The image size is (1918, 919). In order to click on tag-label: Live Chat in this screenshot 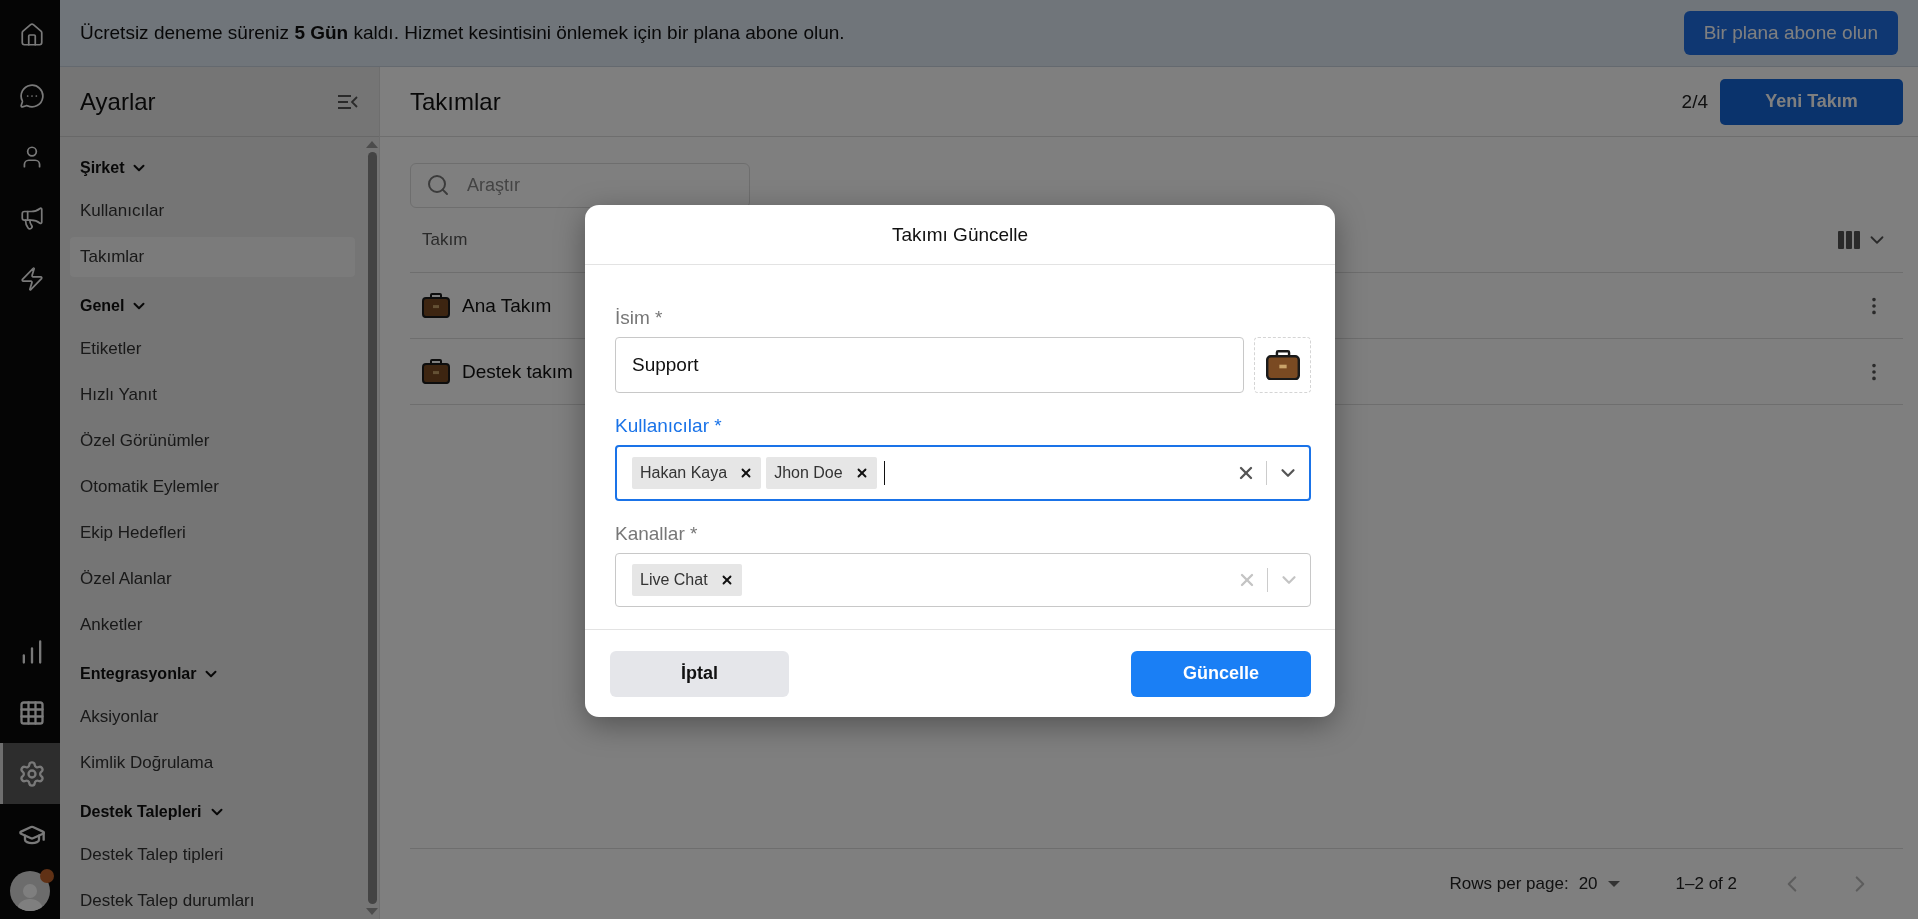, I will do `click(674, 580)`.